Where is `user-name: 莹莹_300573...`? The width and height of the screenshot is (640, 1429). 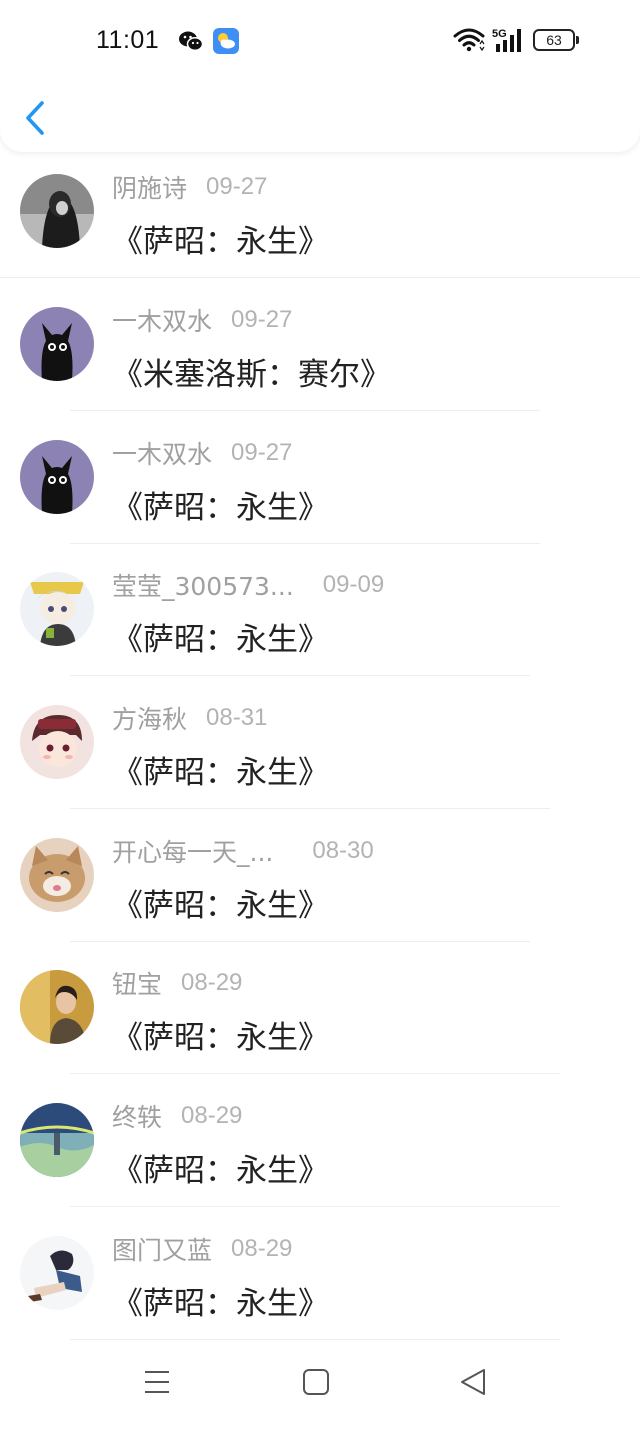
user-name: 莹莹_300573... is located at coordinates (203, 585).